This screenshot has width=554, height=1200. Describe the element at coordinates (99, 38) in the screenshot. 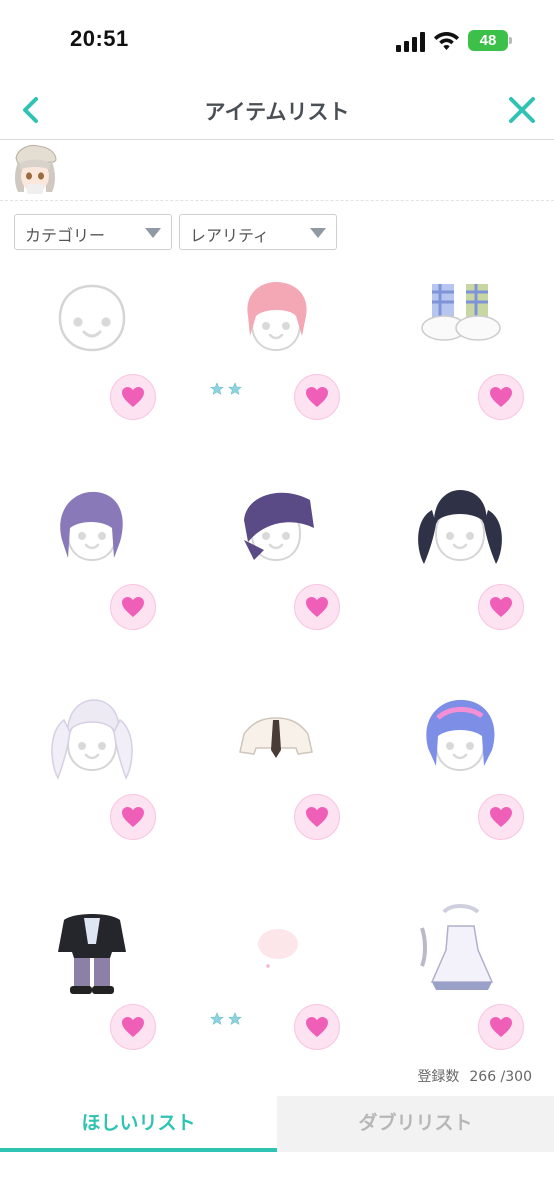

I see `status-time: 20:51` at that location.